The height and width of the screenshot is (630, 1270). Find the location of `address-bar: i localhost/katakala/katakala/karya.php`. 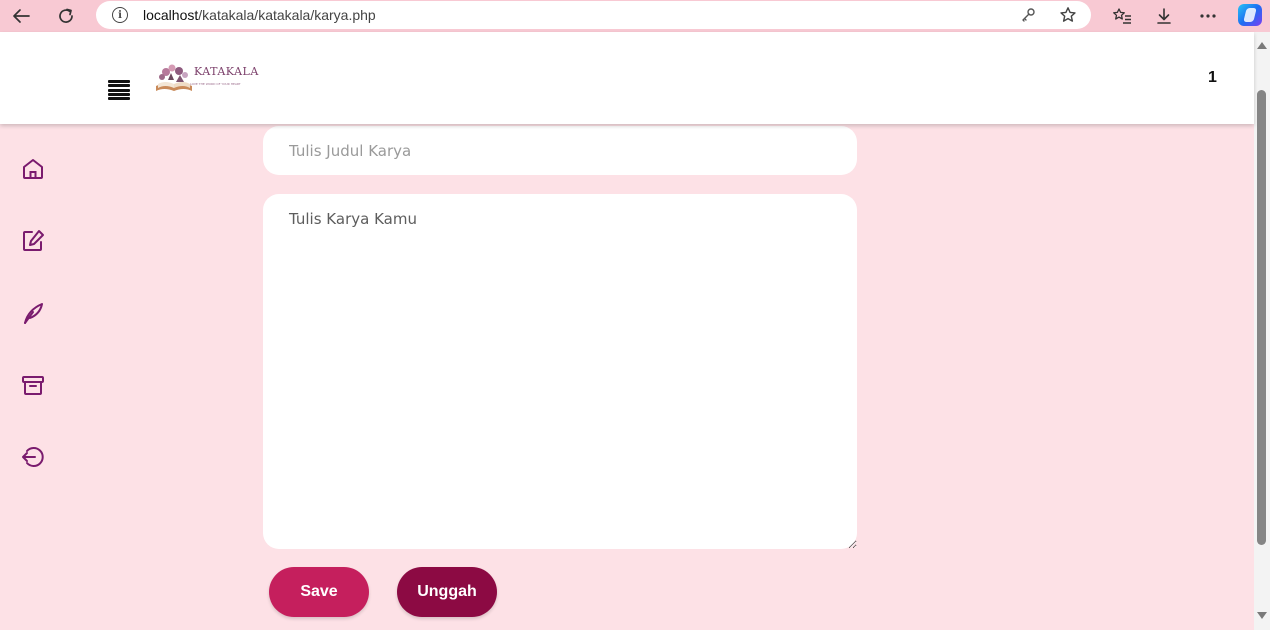

address-bar: i localhost/katakala/katakala/karya.php is located at coordinates (593, 15).